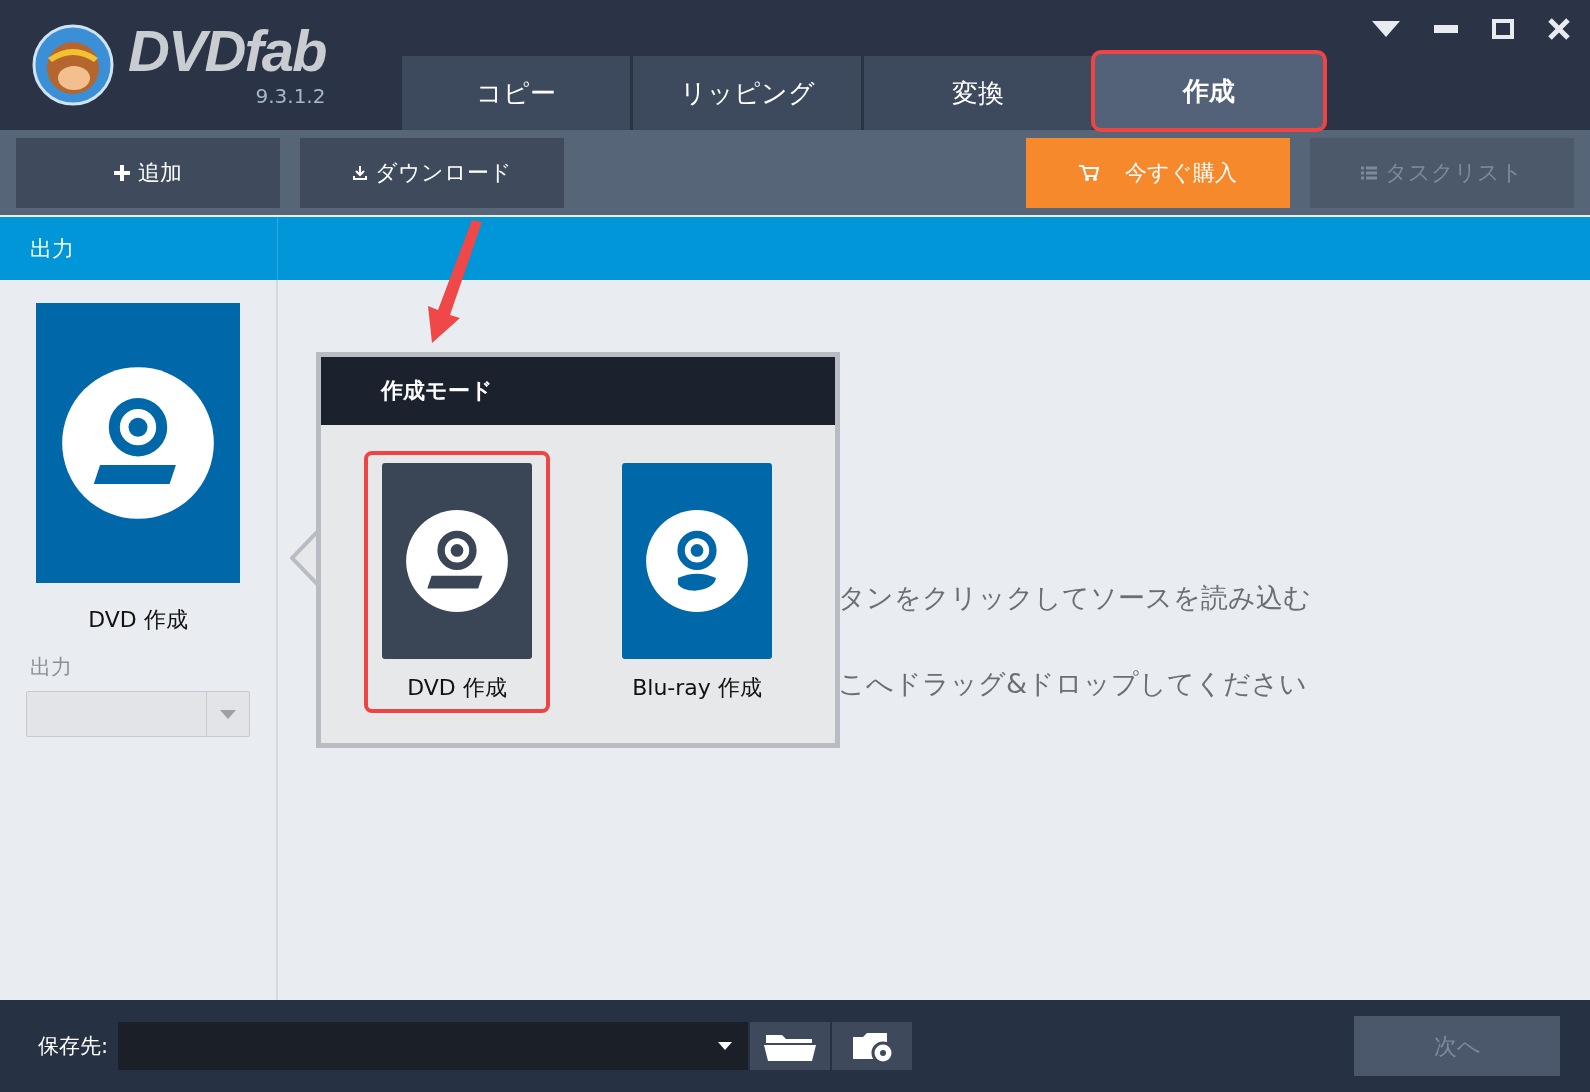  Describe the element at coordinates (1073, 684) in the screenshot. I see `hint-text: こへドラッグ&ドロップしてください` at that location.